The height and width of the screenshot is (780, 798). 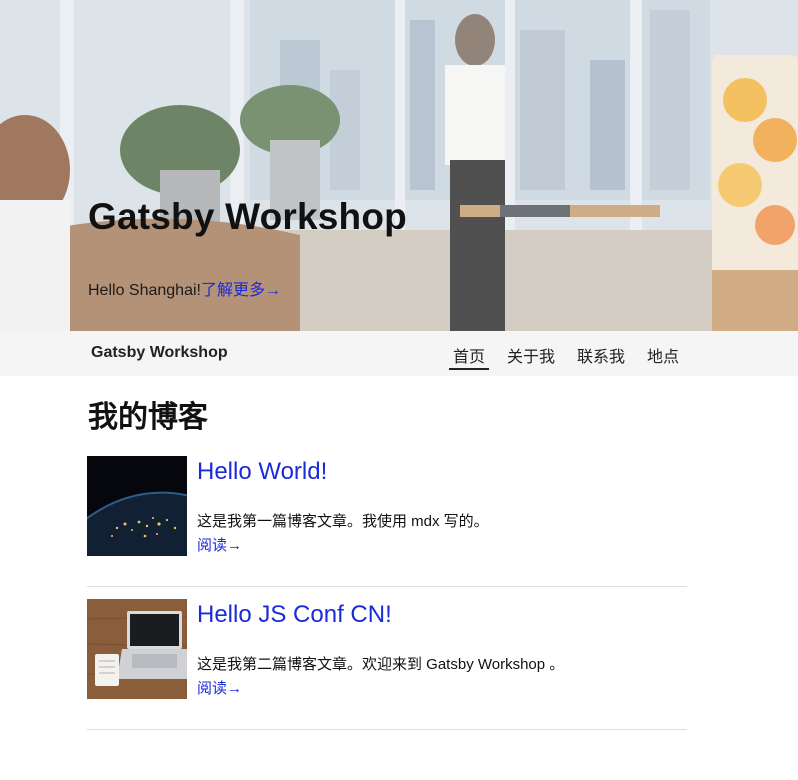 I want to click on post-excerpt: 这是我第二篇博客文章。欢迎来到 Gatsby Workshop 。, so click(x=381, y=664).